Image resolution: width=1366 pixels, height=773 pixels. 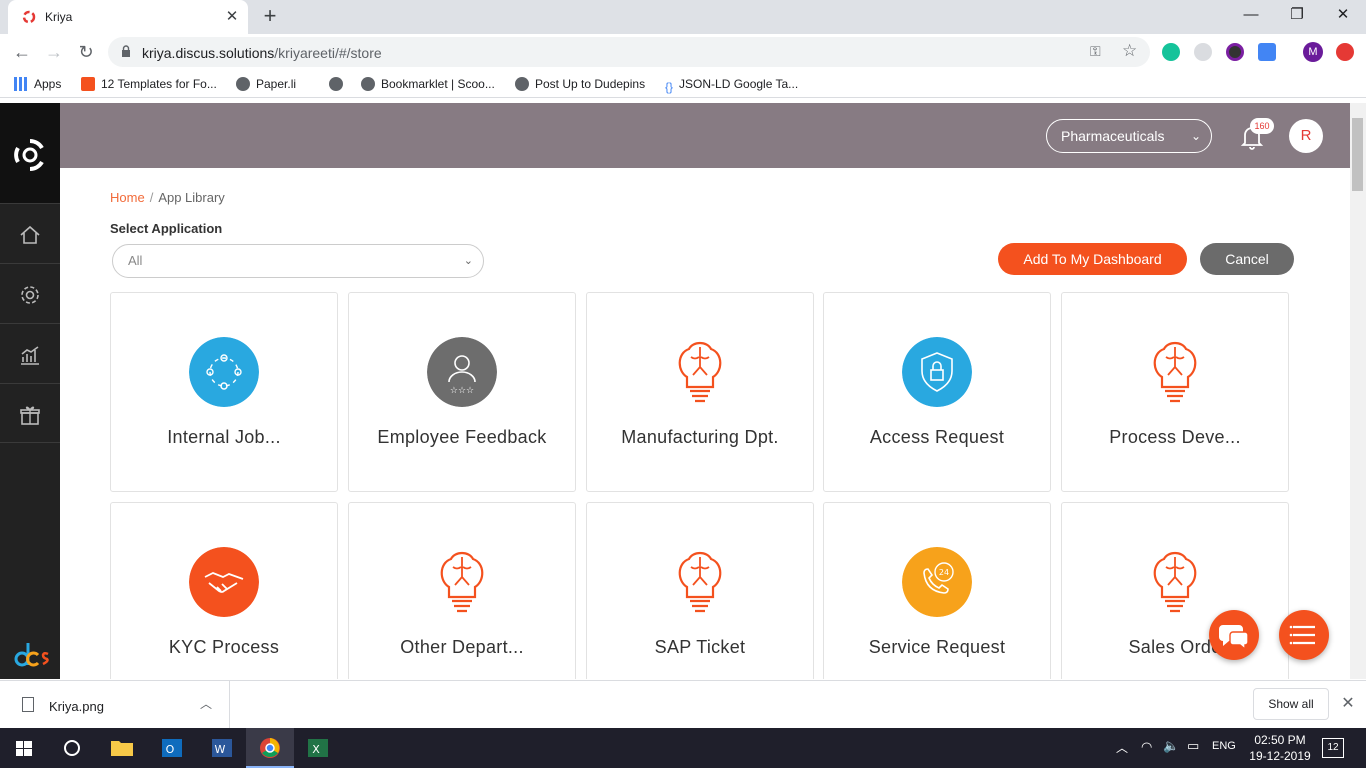 I want to click on bookmark-globe, so click(x=339, y=84).